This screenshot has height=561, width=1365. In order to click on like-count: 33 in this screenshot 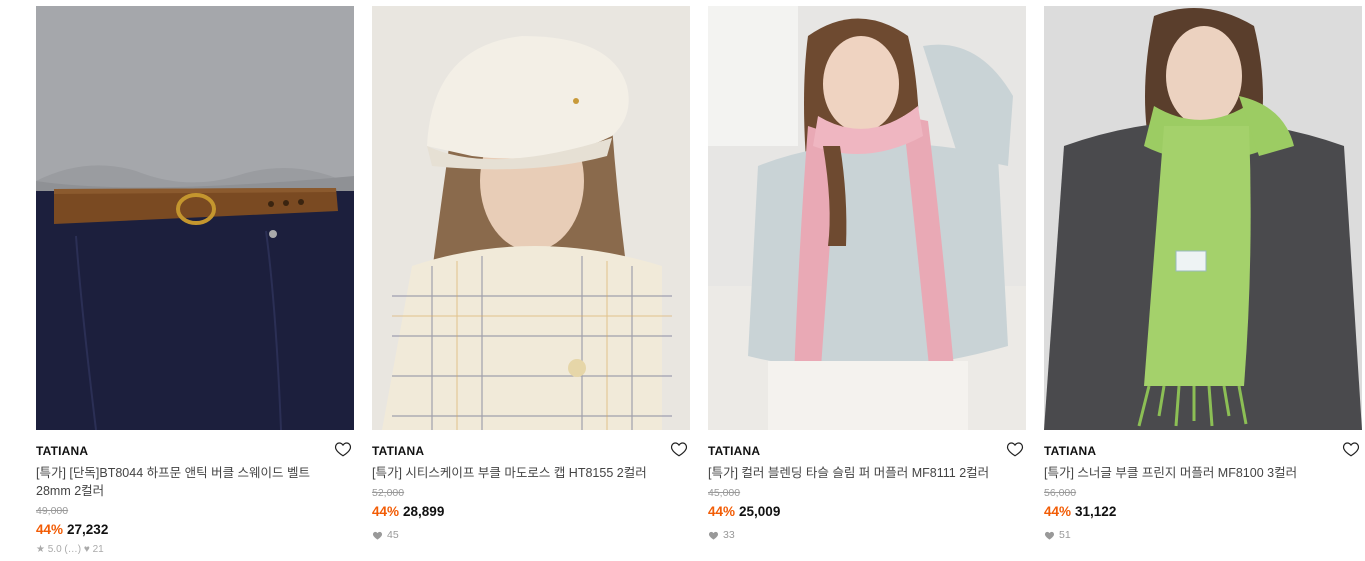, I will do `click(867, 535)`.